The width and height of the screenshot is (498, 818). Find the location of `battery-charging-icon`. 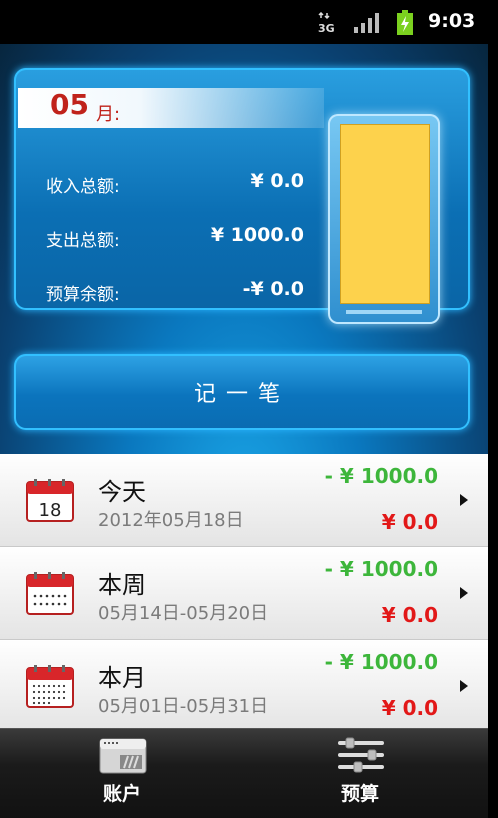

battery-charging-icon is located at coordinates (405, 22).